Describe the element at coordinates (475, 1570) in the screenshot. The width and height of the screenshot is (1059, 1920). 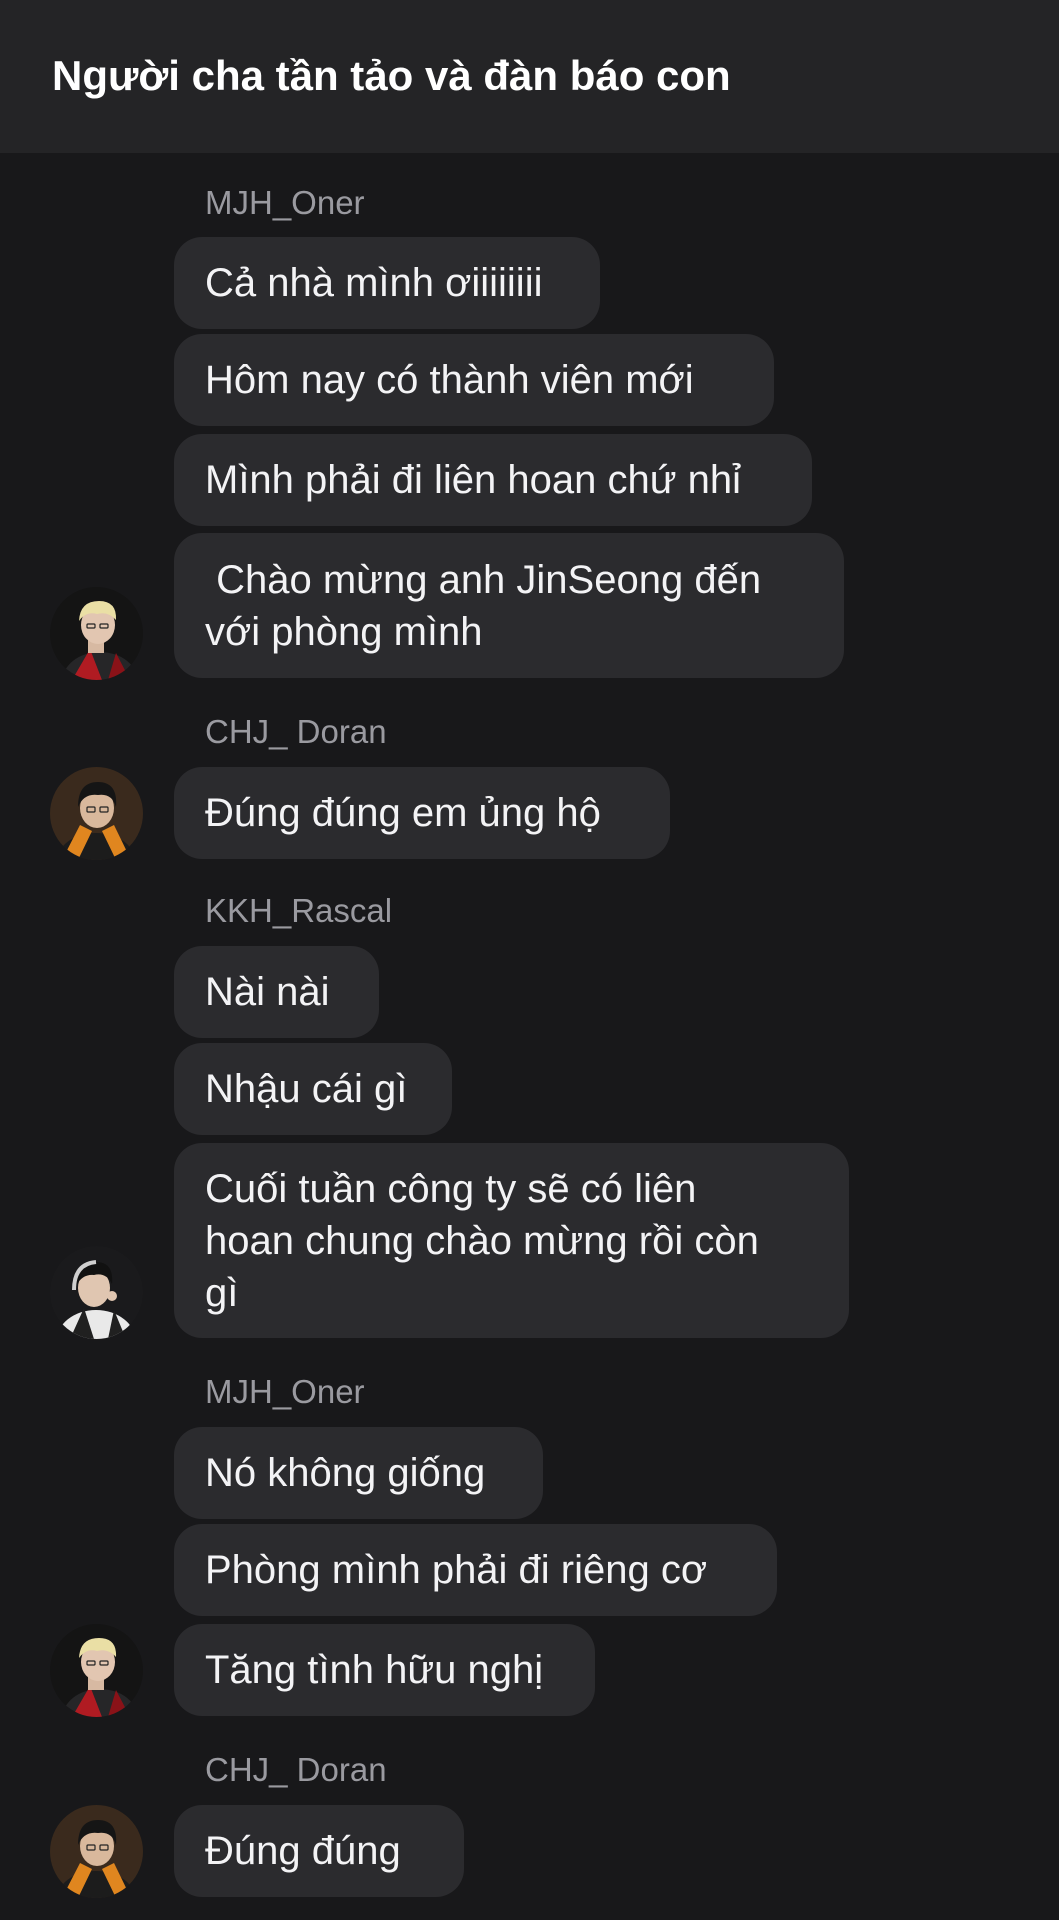
I see `message-bubble: Phòng mình phải đi riêng cơ` at that location.